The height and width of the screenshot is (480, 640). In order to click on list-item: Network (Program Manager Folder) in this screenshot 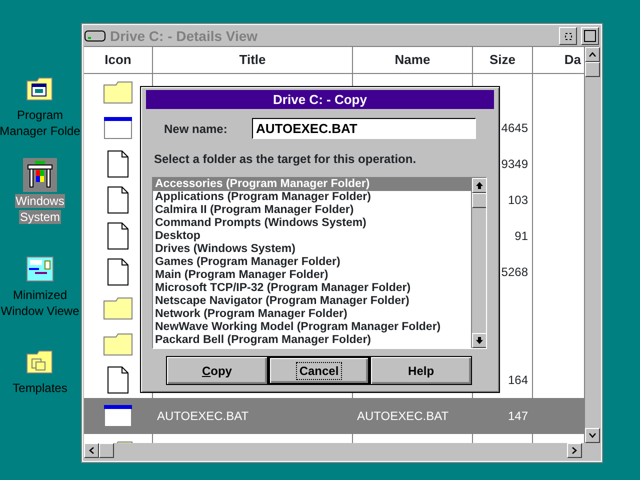, I will do `click(312, 314)`.